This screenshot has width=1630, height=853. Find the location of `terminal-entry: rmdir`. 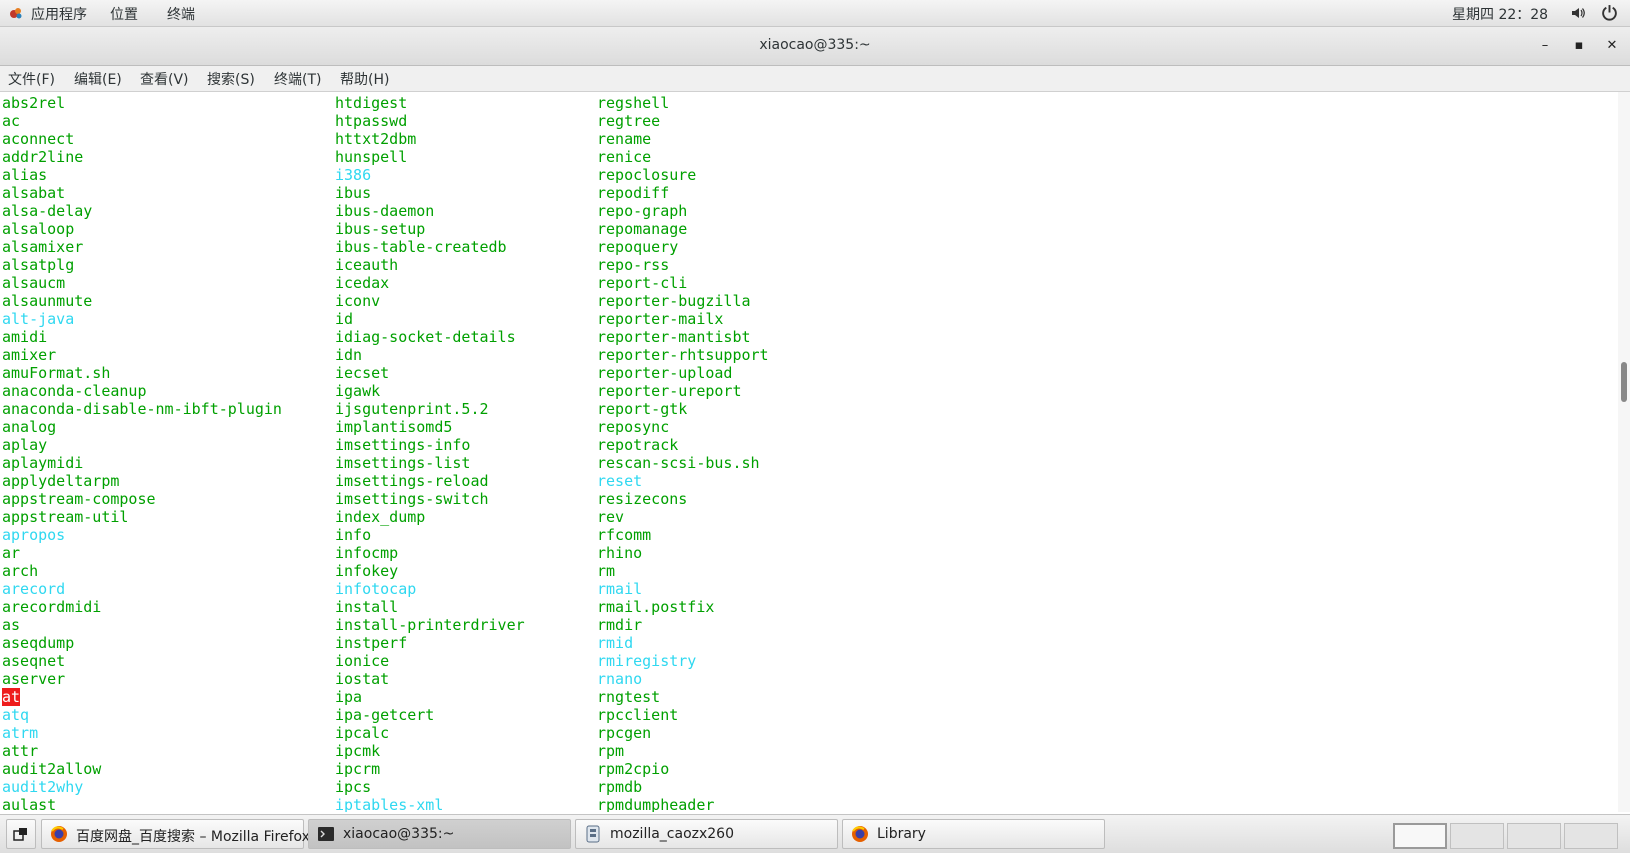

terminal-entry: rmdir is located at coordinates (683, 625).